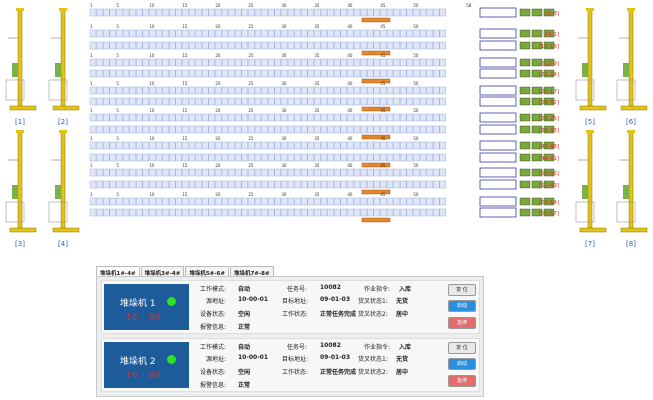 The height and width of the screenshot is (400, 653). Describe the element at coordinates (118, 271) in the screenshot. I see `tab-crane-1-4: 堆垛机1#-4#` at that location.